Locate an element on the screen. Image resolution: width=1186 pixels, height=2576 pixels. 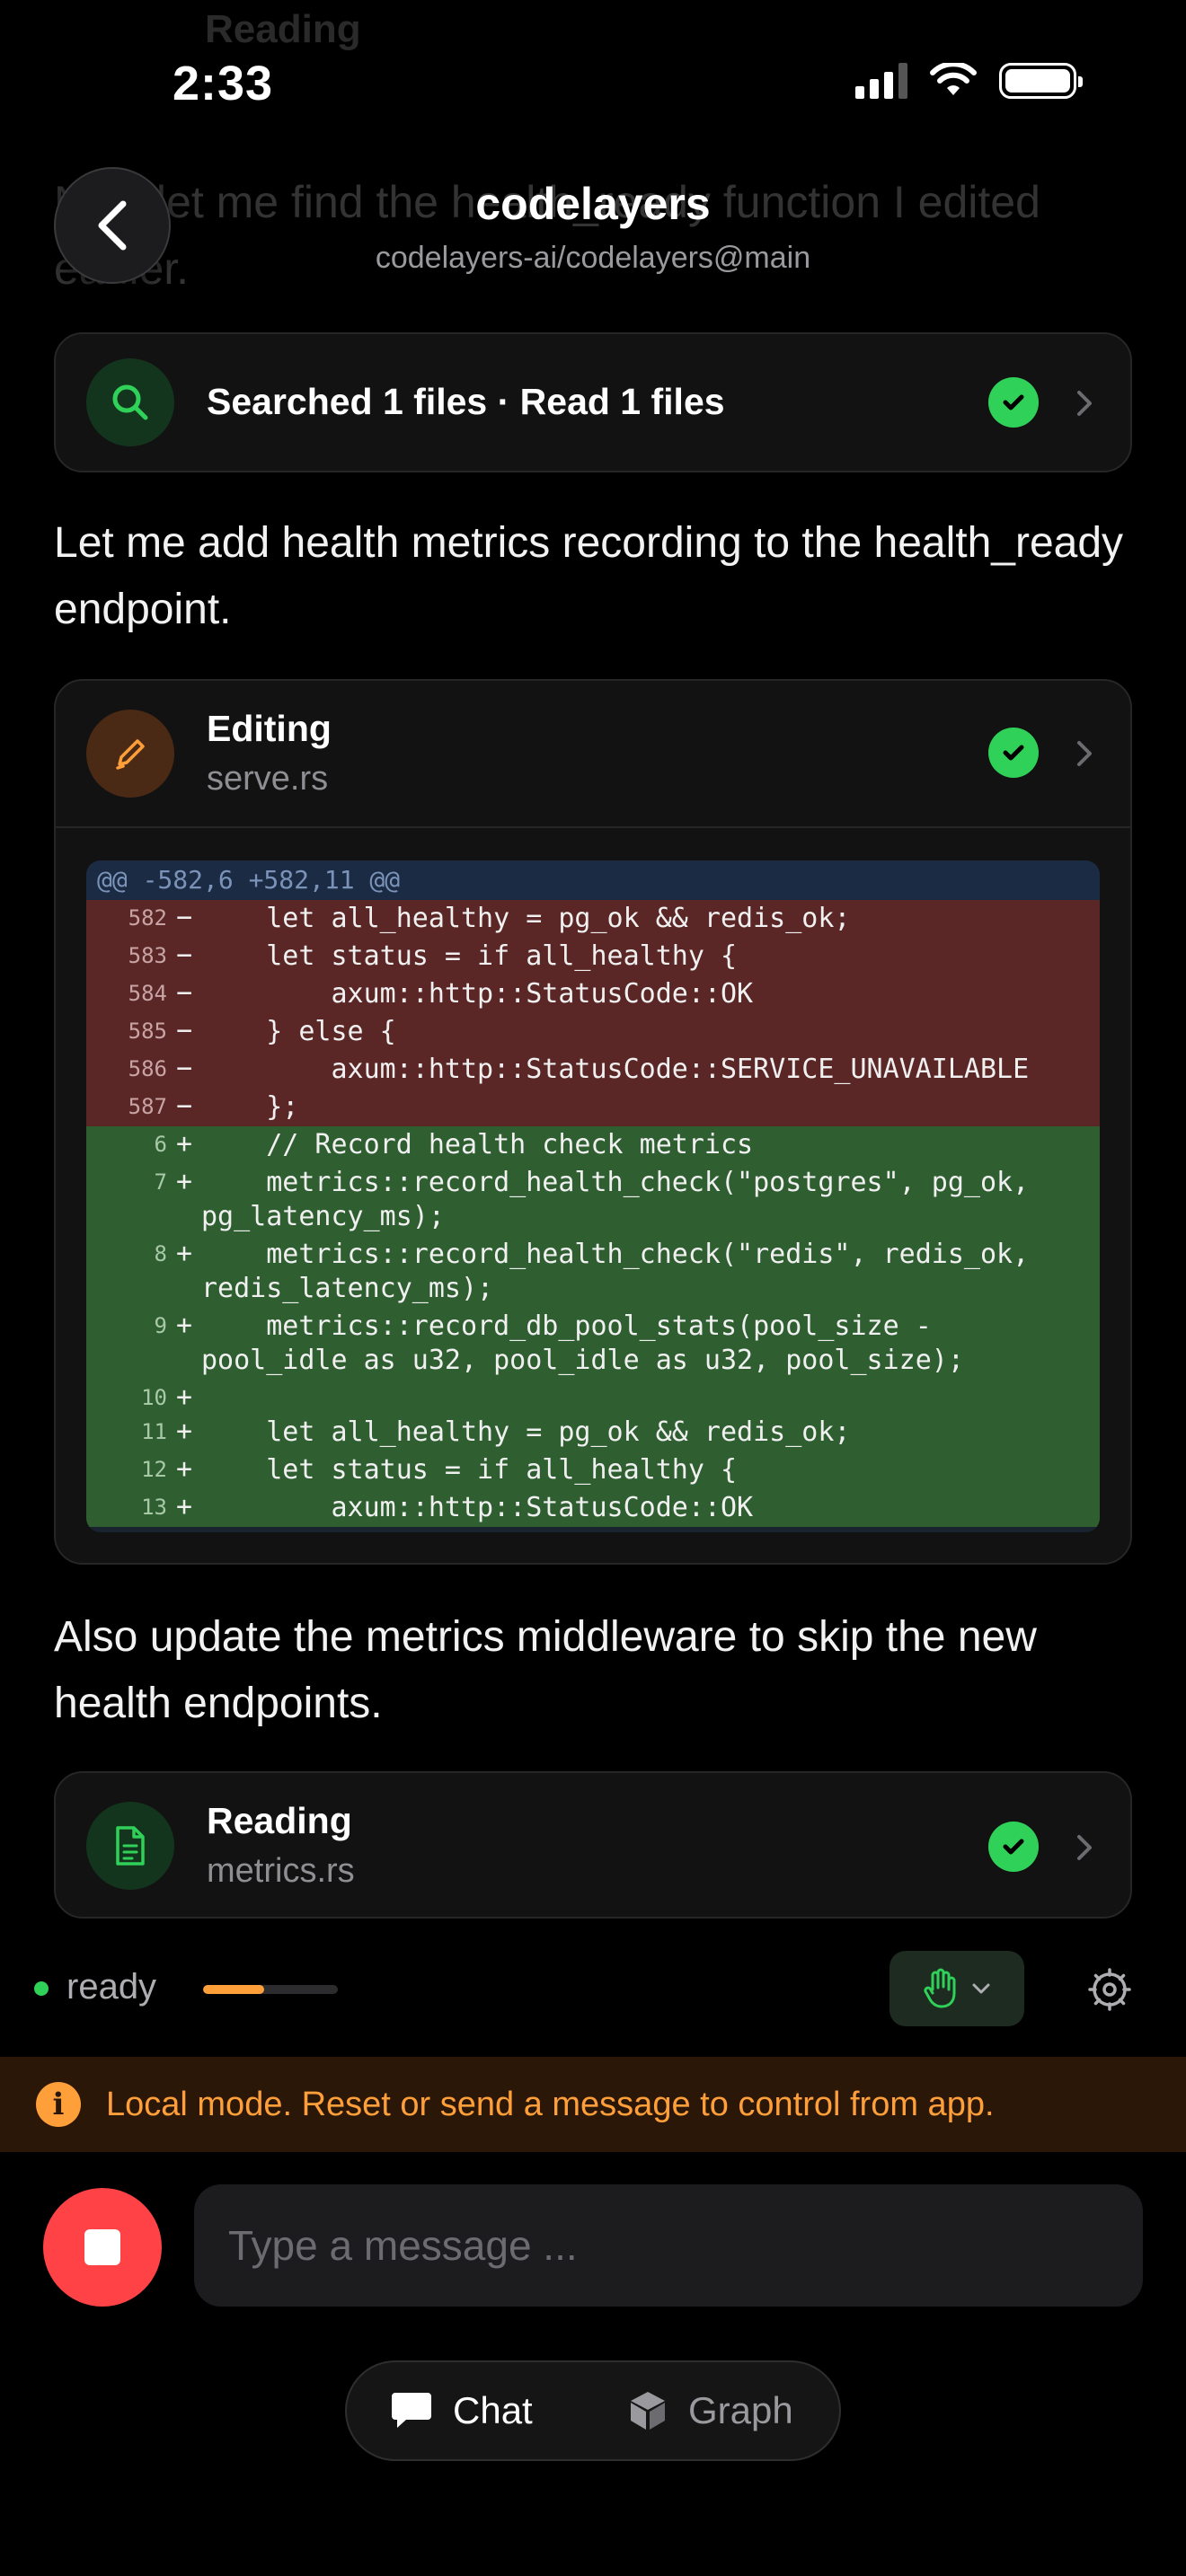
status-icons is located at coordinates (969, 81).